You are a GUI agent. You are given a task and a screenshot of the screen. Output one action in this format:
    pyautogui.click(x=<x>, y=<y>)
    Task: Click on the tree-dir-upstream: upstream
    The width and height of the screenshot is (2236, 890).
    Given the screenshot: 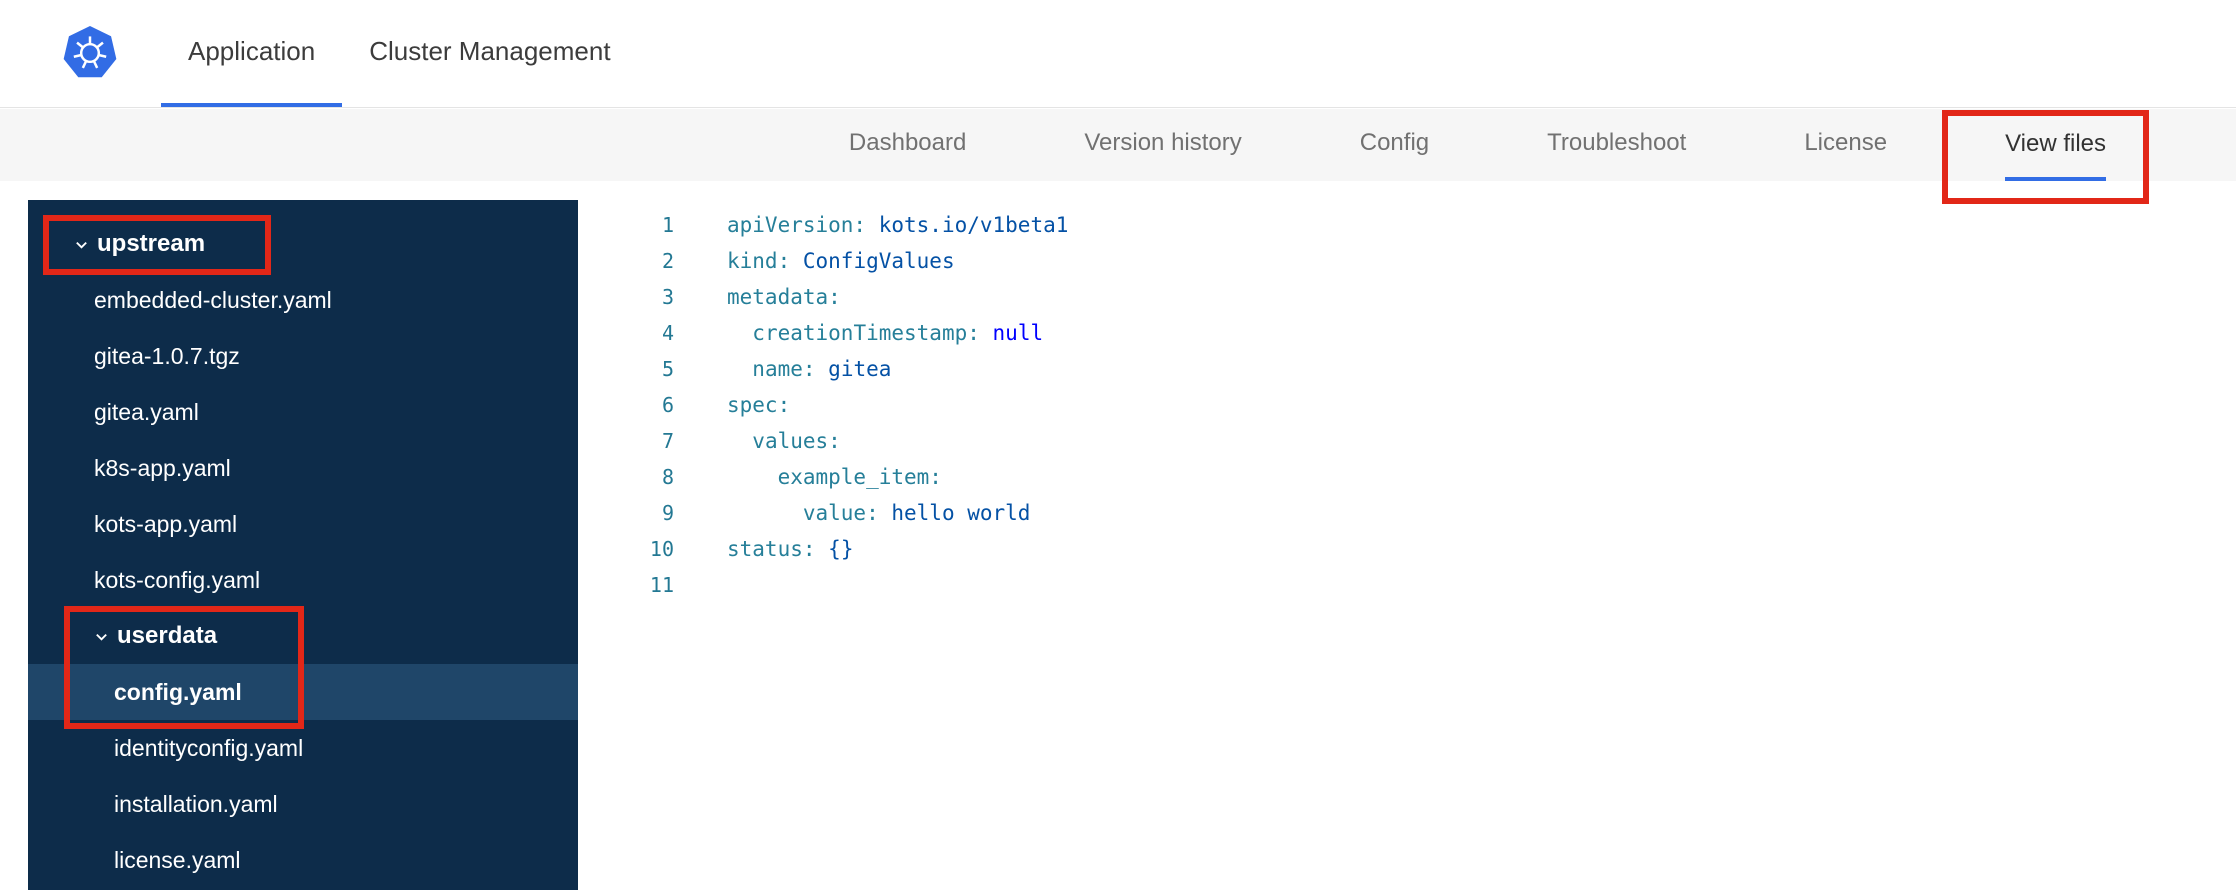 What is the action you would take?
    pyautogui.click(x=303, y=244)
    